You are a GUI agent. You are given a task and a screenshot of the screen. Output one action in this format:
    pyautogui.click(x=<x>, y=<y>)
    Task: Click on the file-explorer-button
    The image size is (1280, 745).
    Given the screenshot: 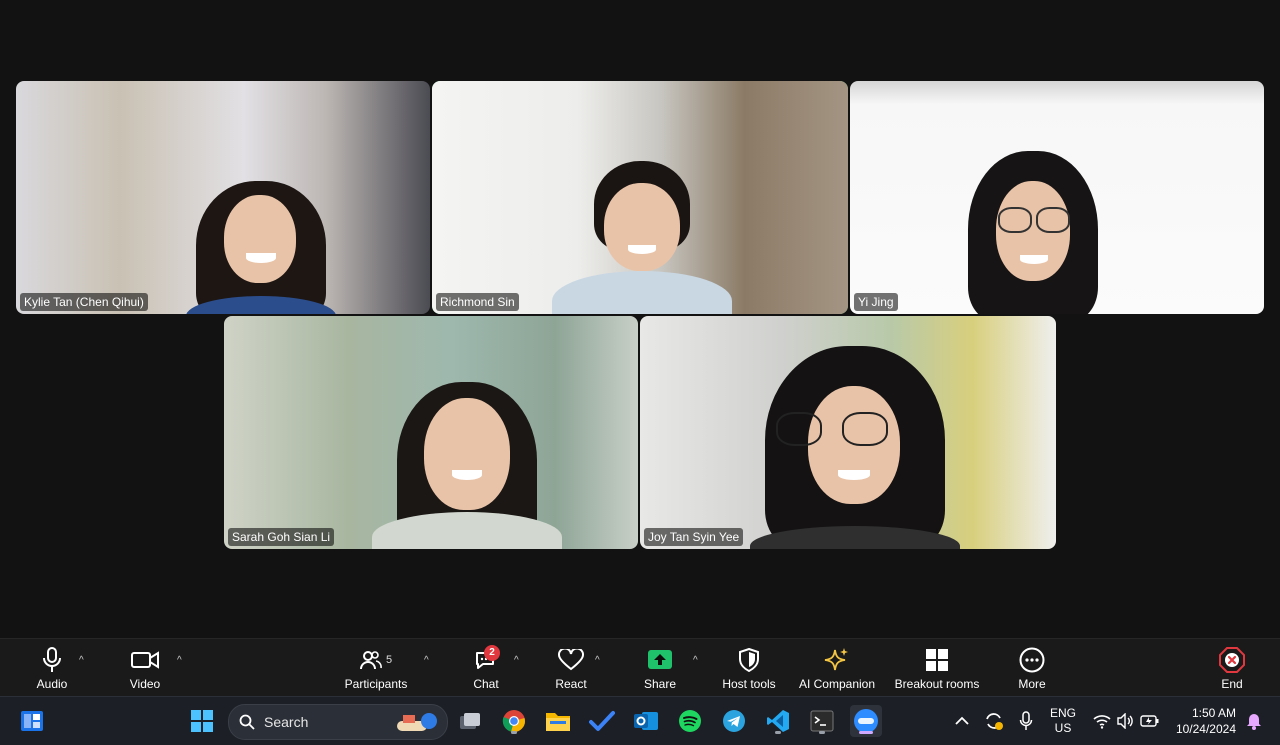 What is the action you would take?
    pyautogui.click(x=558, y=721)
    